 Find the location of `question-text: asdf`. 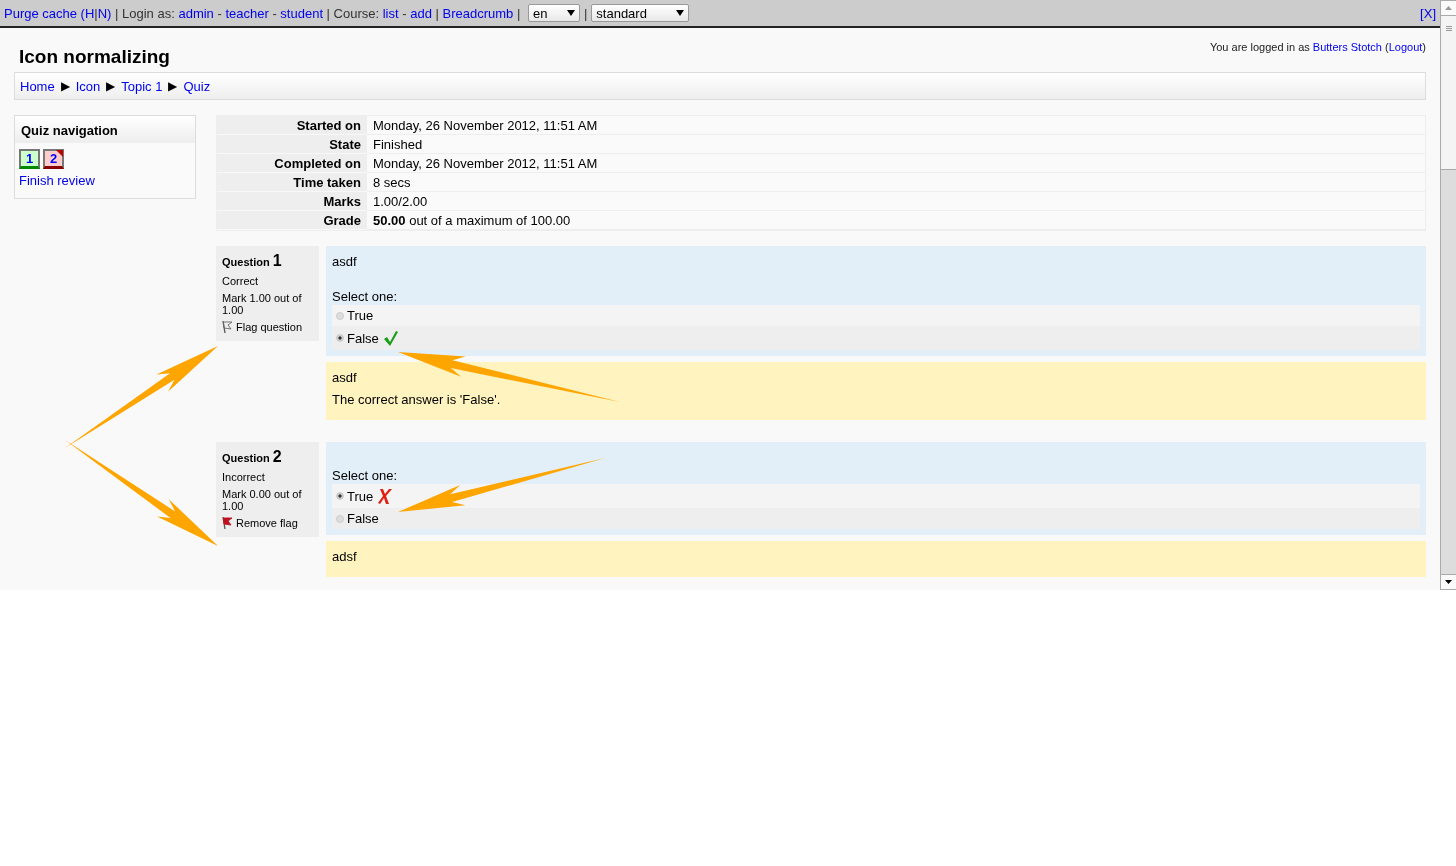

question-text: asdf is located at coordinates (345, 261).